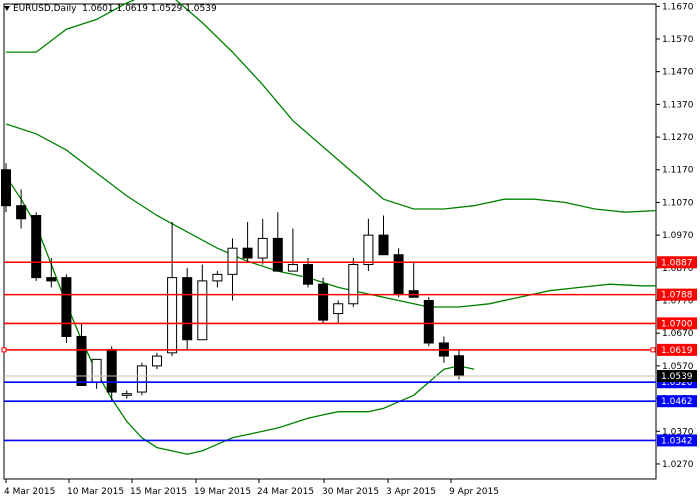 The width and height of the screenshot is (700, 499). Describe the element at coordinates (95, 492) in the screenshot. I see `x-tick-label: 10 Mar 2015` at that location.